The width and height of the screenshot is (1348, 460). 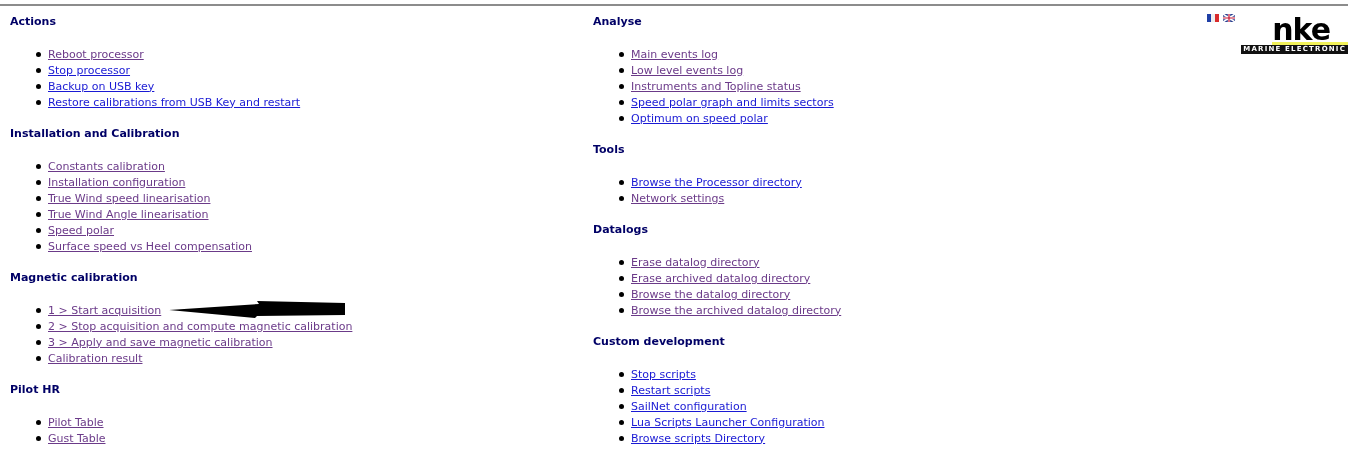 What do you see at coordinates (95, 134) in the screenshot?
I see `section-heading: Installation and Calibration` at bounding box center [95, 134].